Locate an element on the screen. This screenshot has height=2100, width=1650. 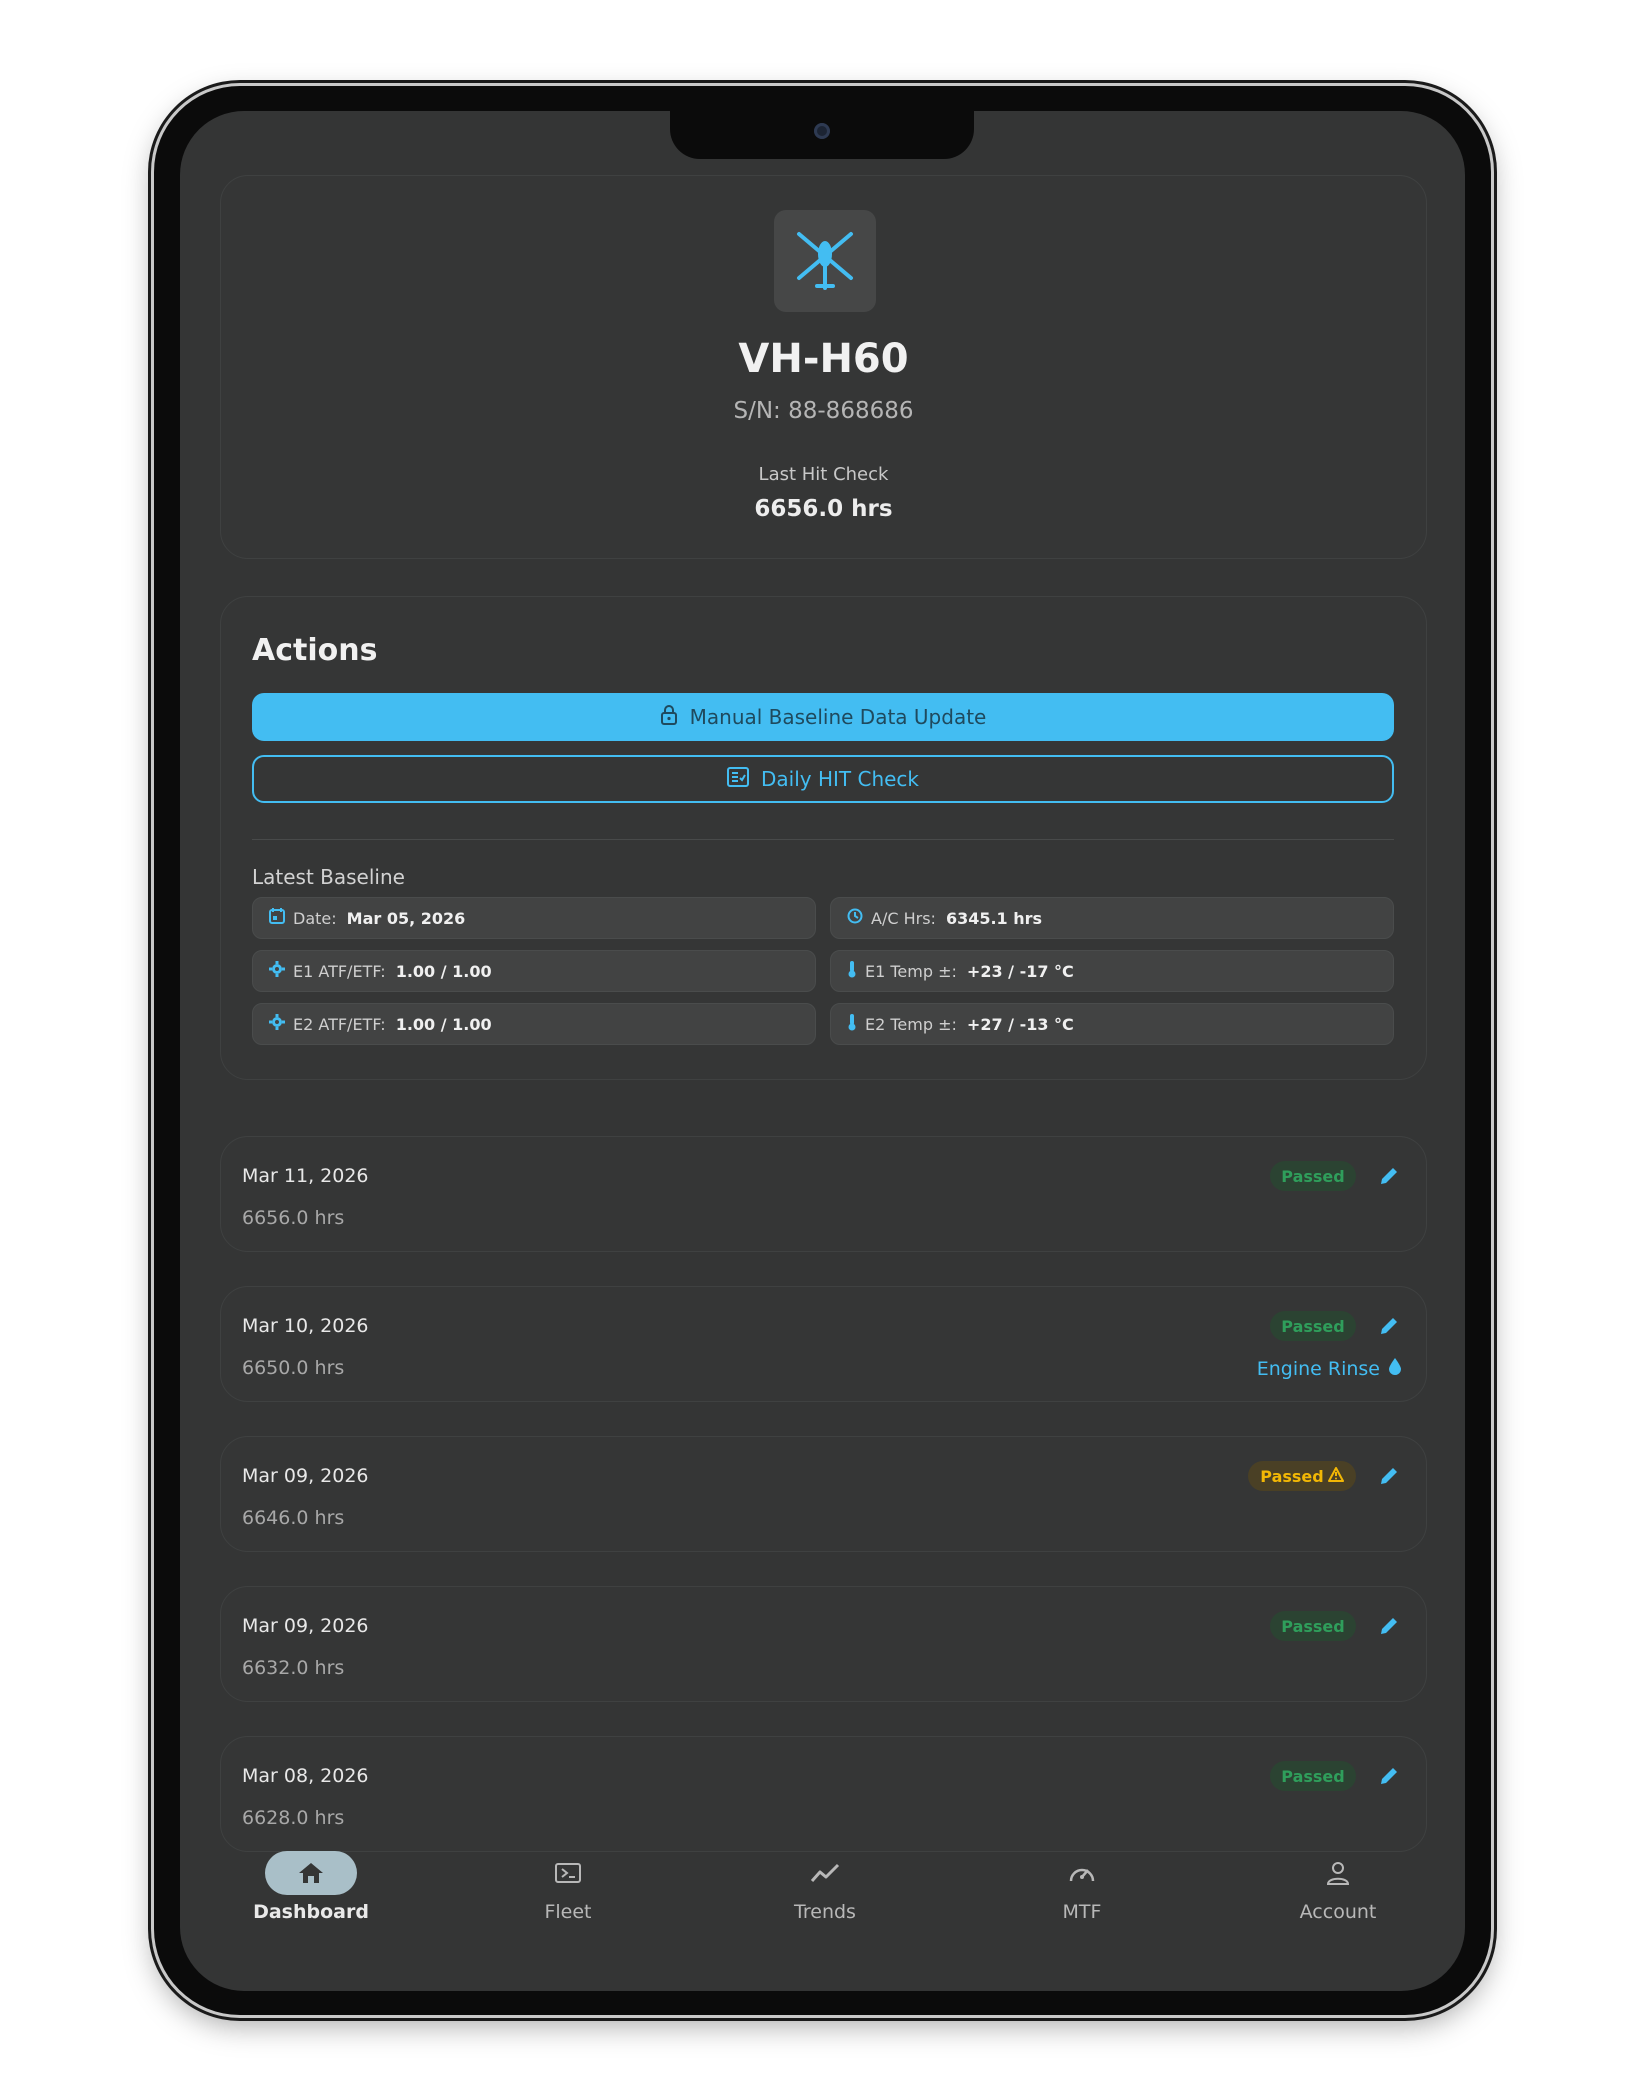
camera-notch is located at coordinates (822, 135).